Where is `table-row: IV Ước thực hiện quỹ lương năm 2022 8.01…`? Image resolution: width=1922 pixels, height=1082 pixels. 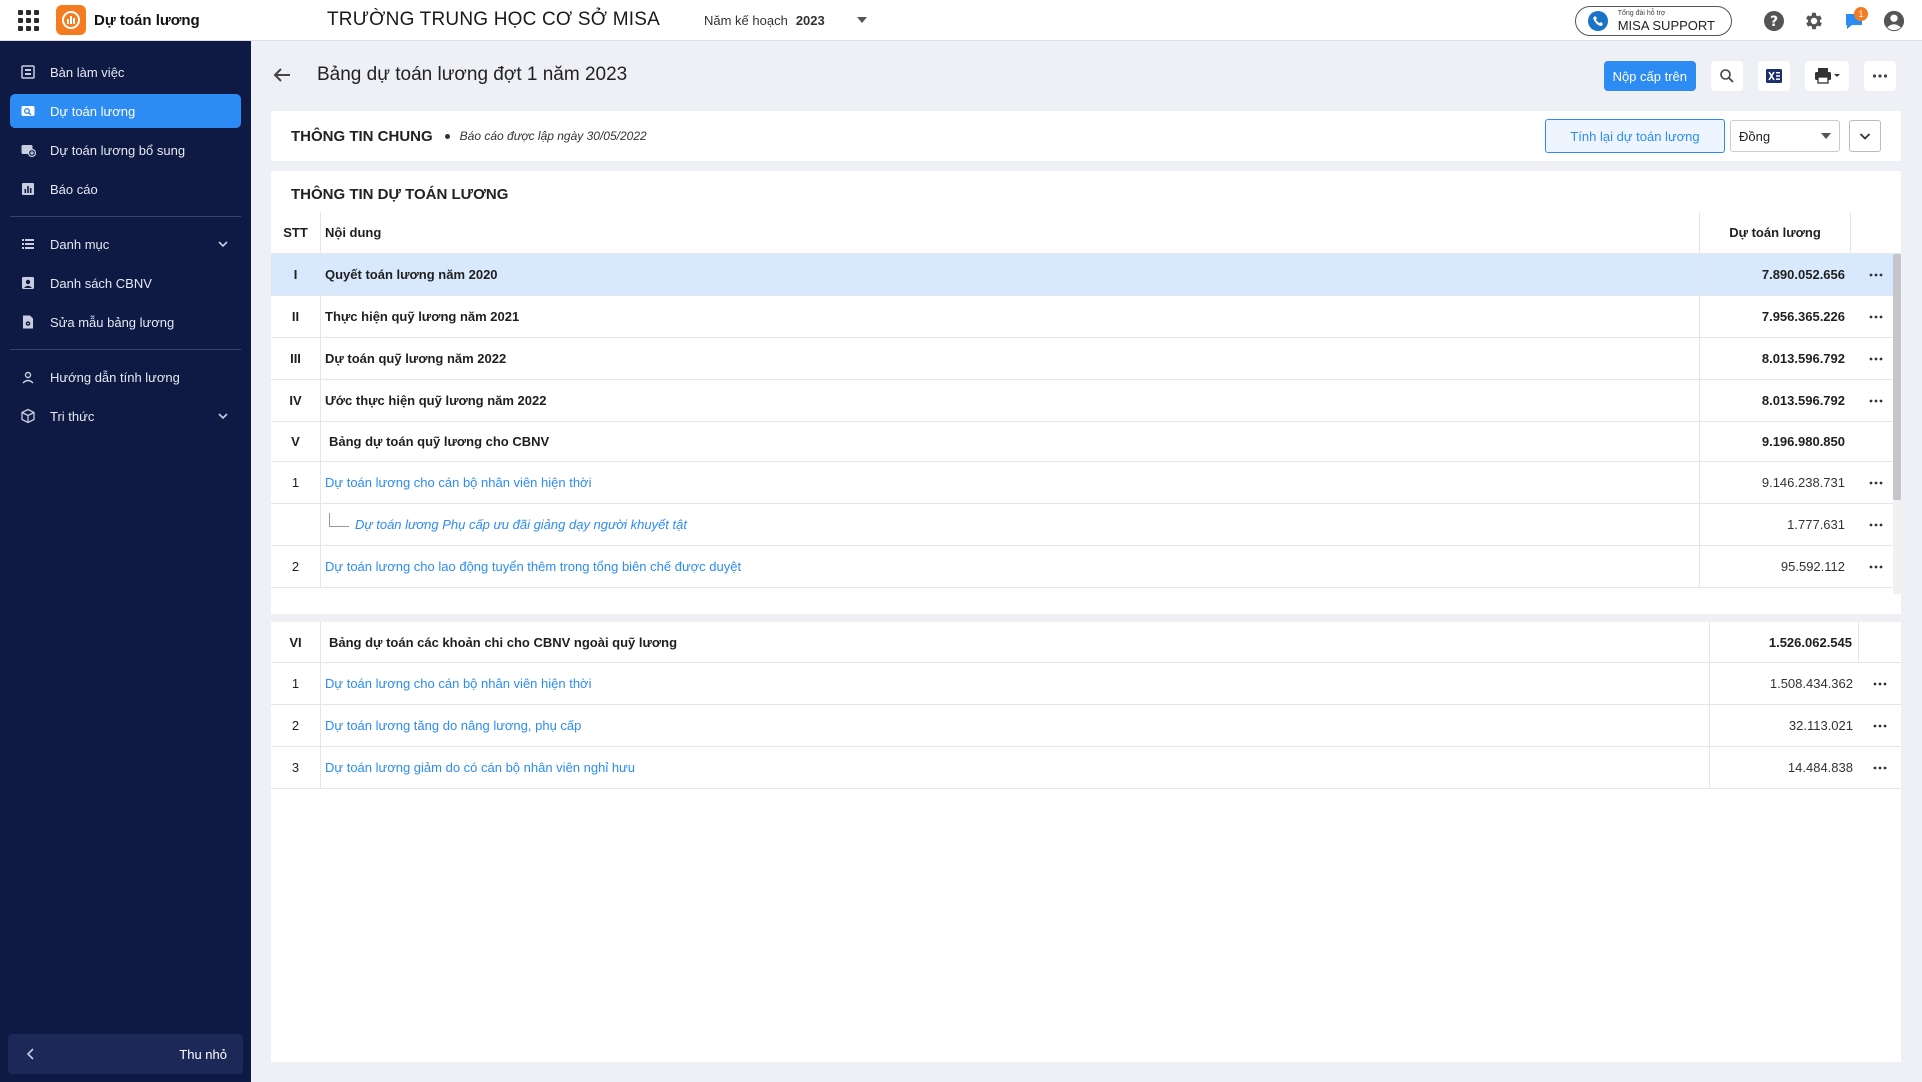 table-row: IV Ước thực hiện quỹ lương năm 2022 8.01… is located at coordinates (1086, 401).